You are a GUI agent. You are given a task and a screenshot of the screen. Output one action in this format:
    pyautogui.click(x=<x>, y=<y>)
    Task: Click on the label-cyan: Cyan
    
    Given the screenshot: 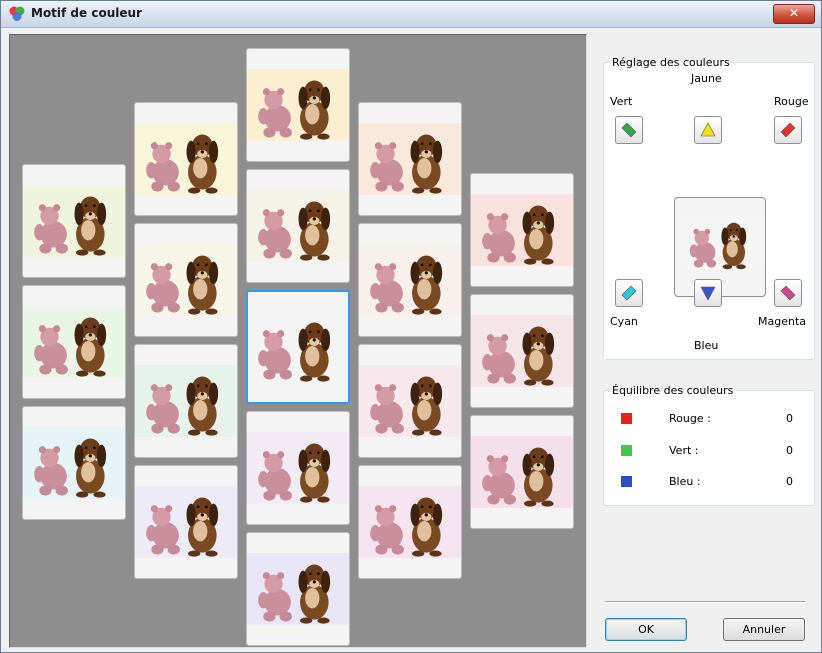 What is the action you would take?
    pyautogui.click(x=624, y=321)
    